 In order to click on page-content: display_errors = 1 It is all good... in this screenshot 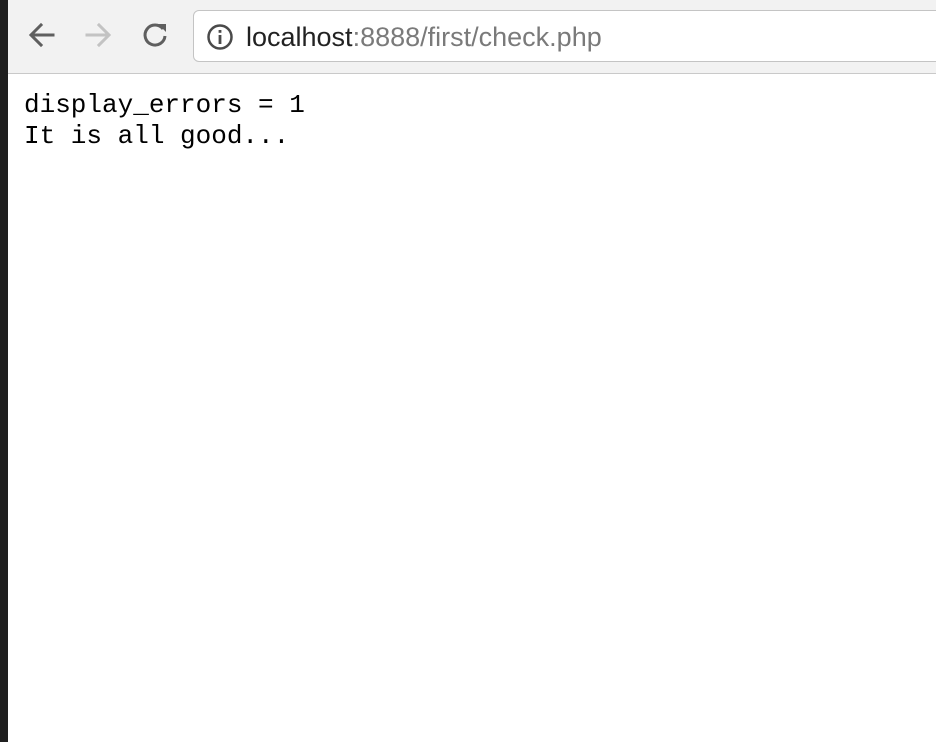, I will do `click(164, 121)`.